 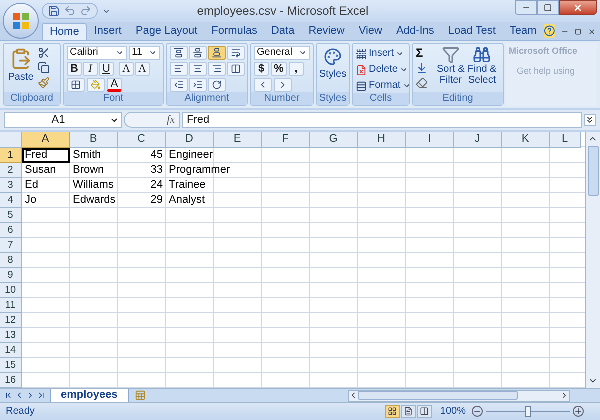 What do you see at coordinates (44, 68) in the screenshot?
I see `copy-icon` at bounding box center [44, 68].